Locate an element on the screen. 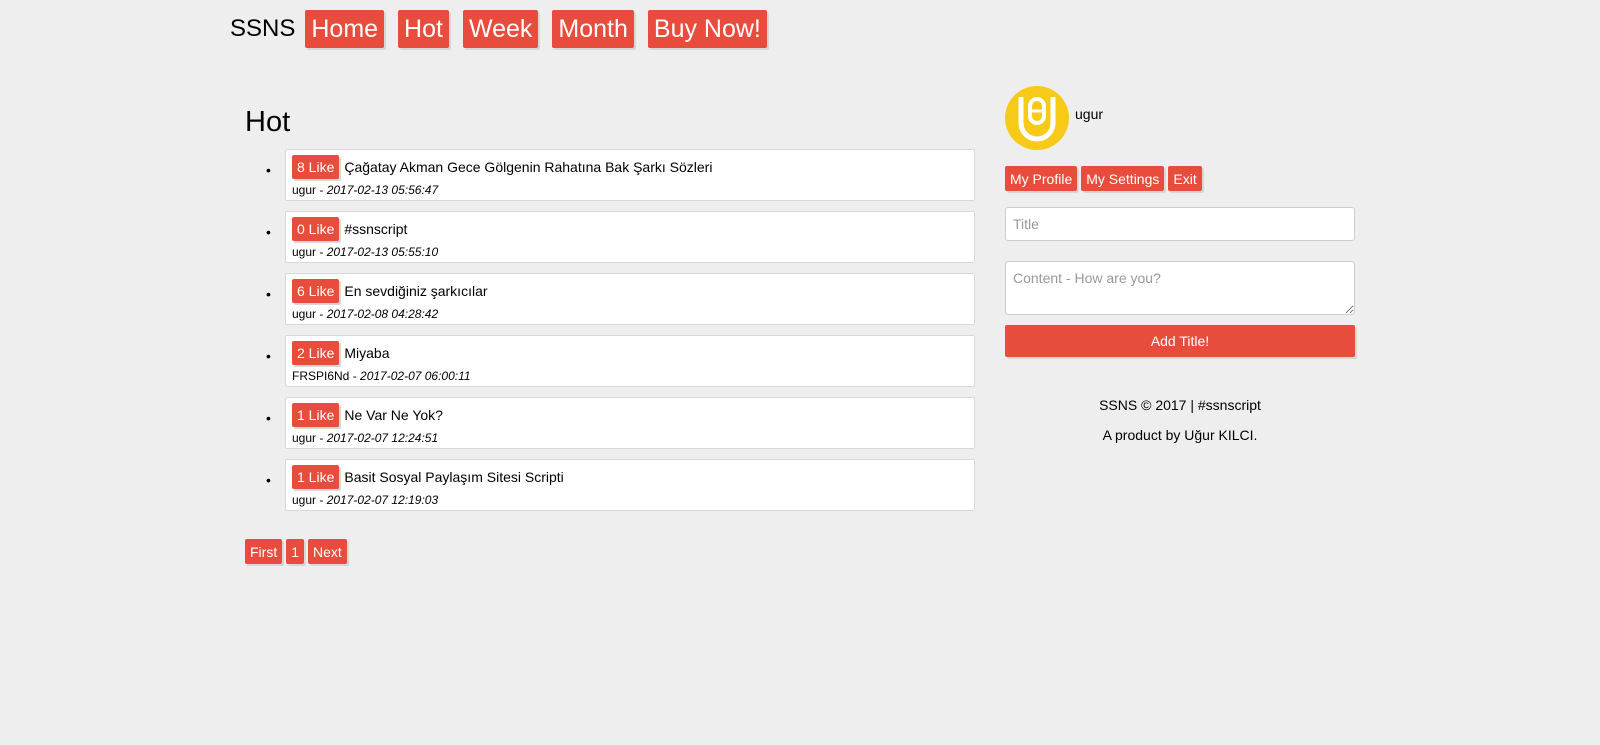 The height and width of the screenshot is (745, 1600). exit-button: Exit is located at coordinates (1185, 178).